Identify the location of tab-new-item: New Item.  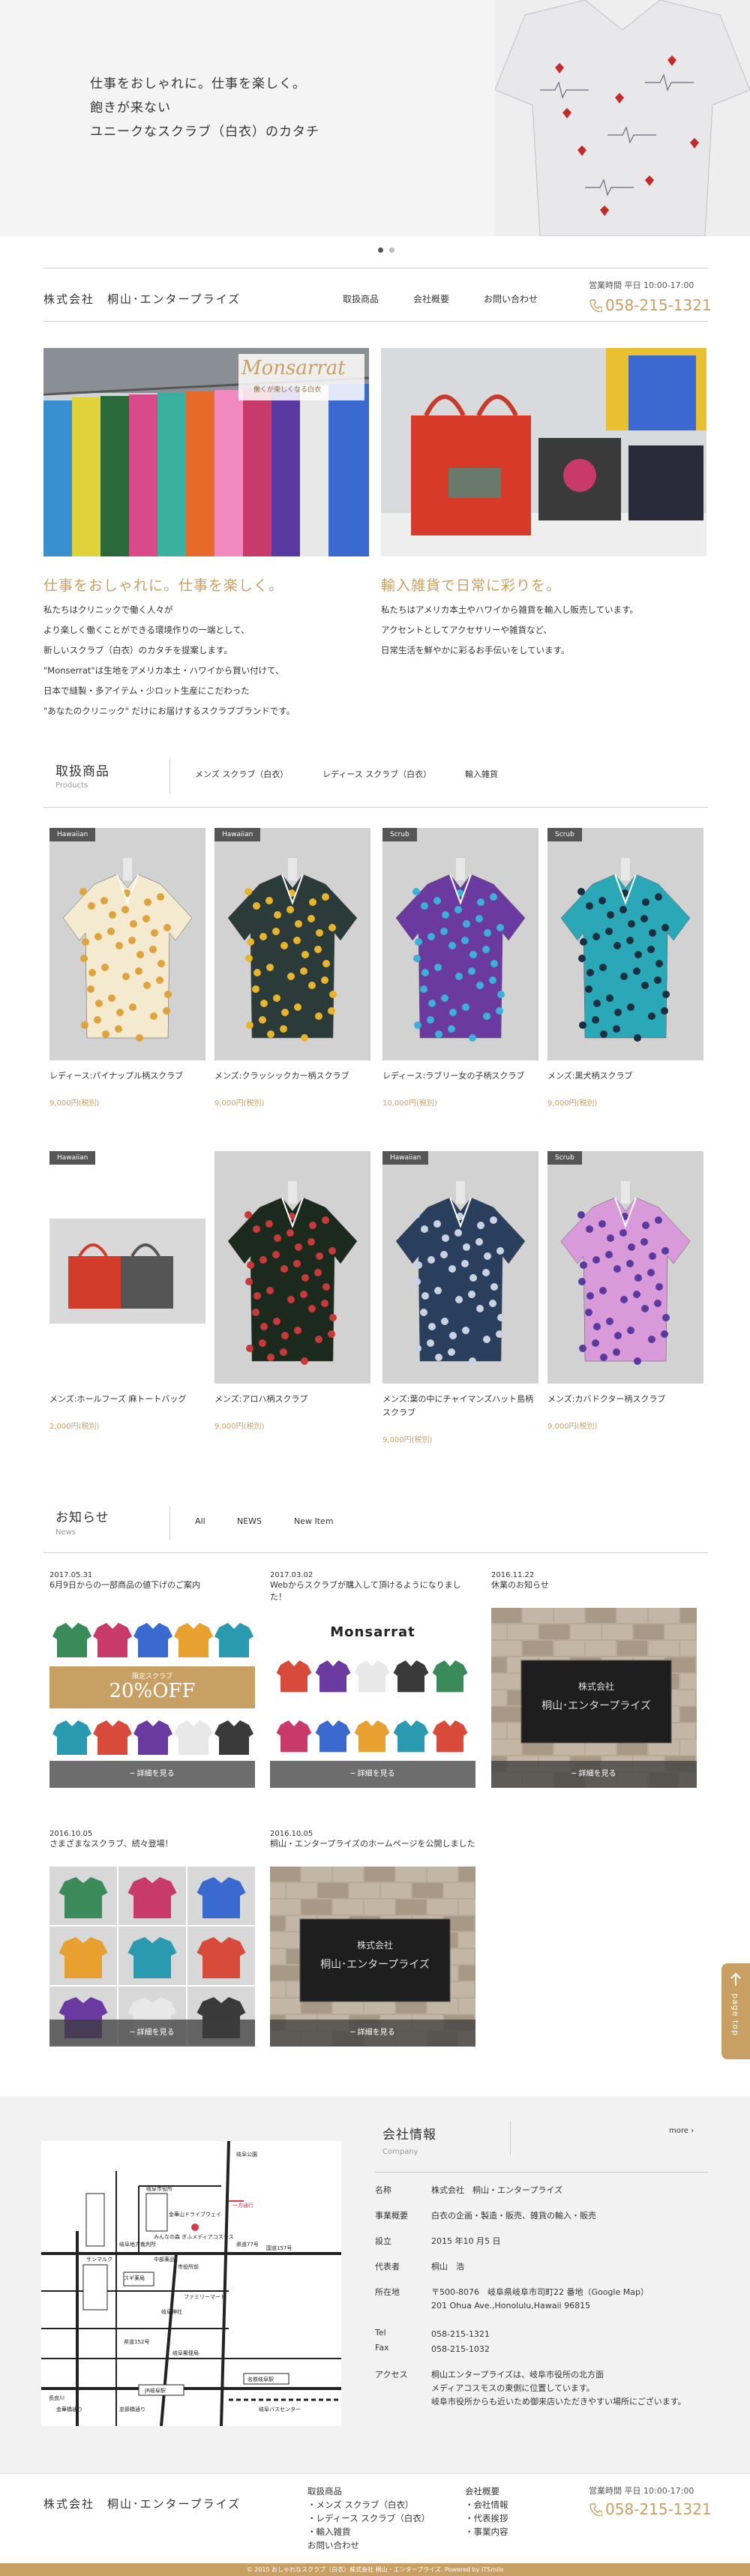
(314, 1521).